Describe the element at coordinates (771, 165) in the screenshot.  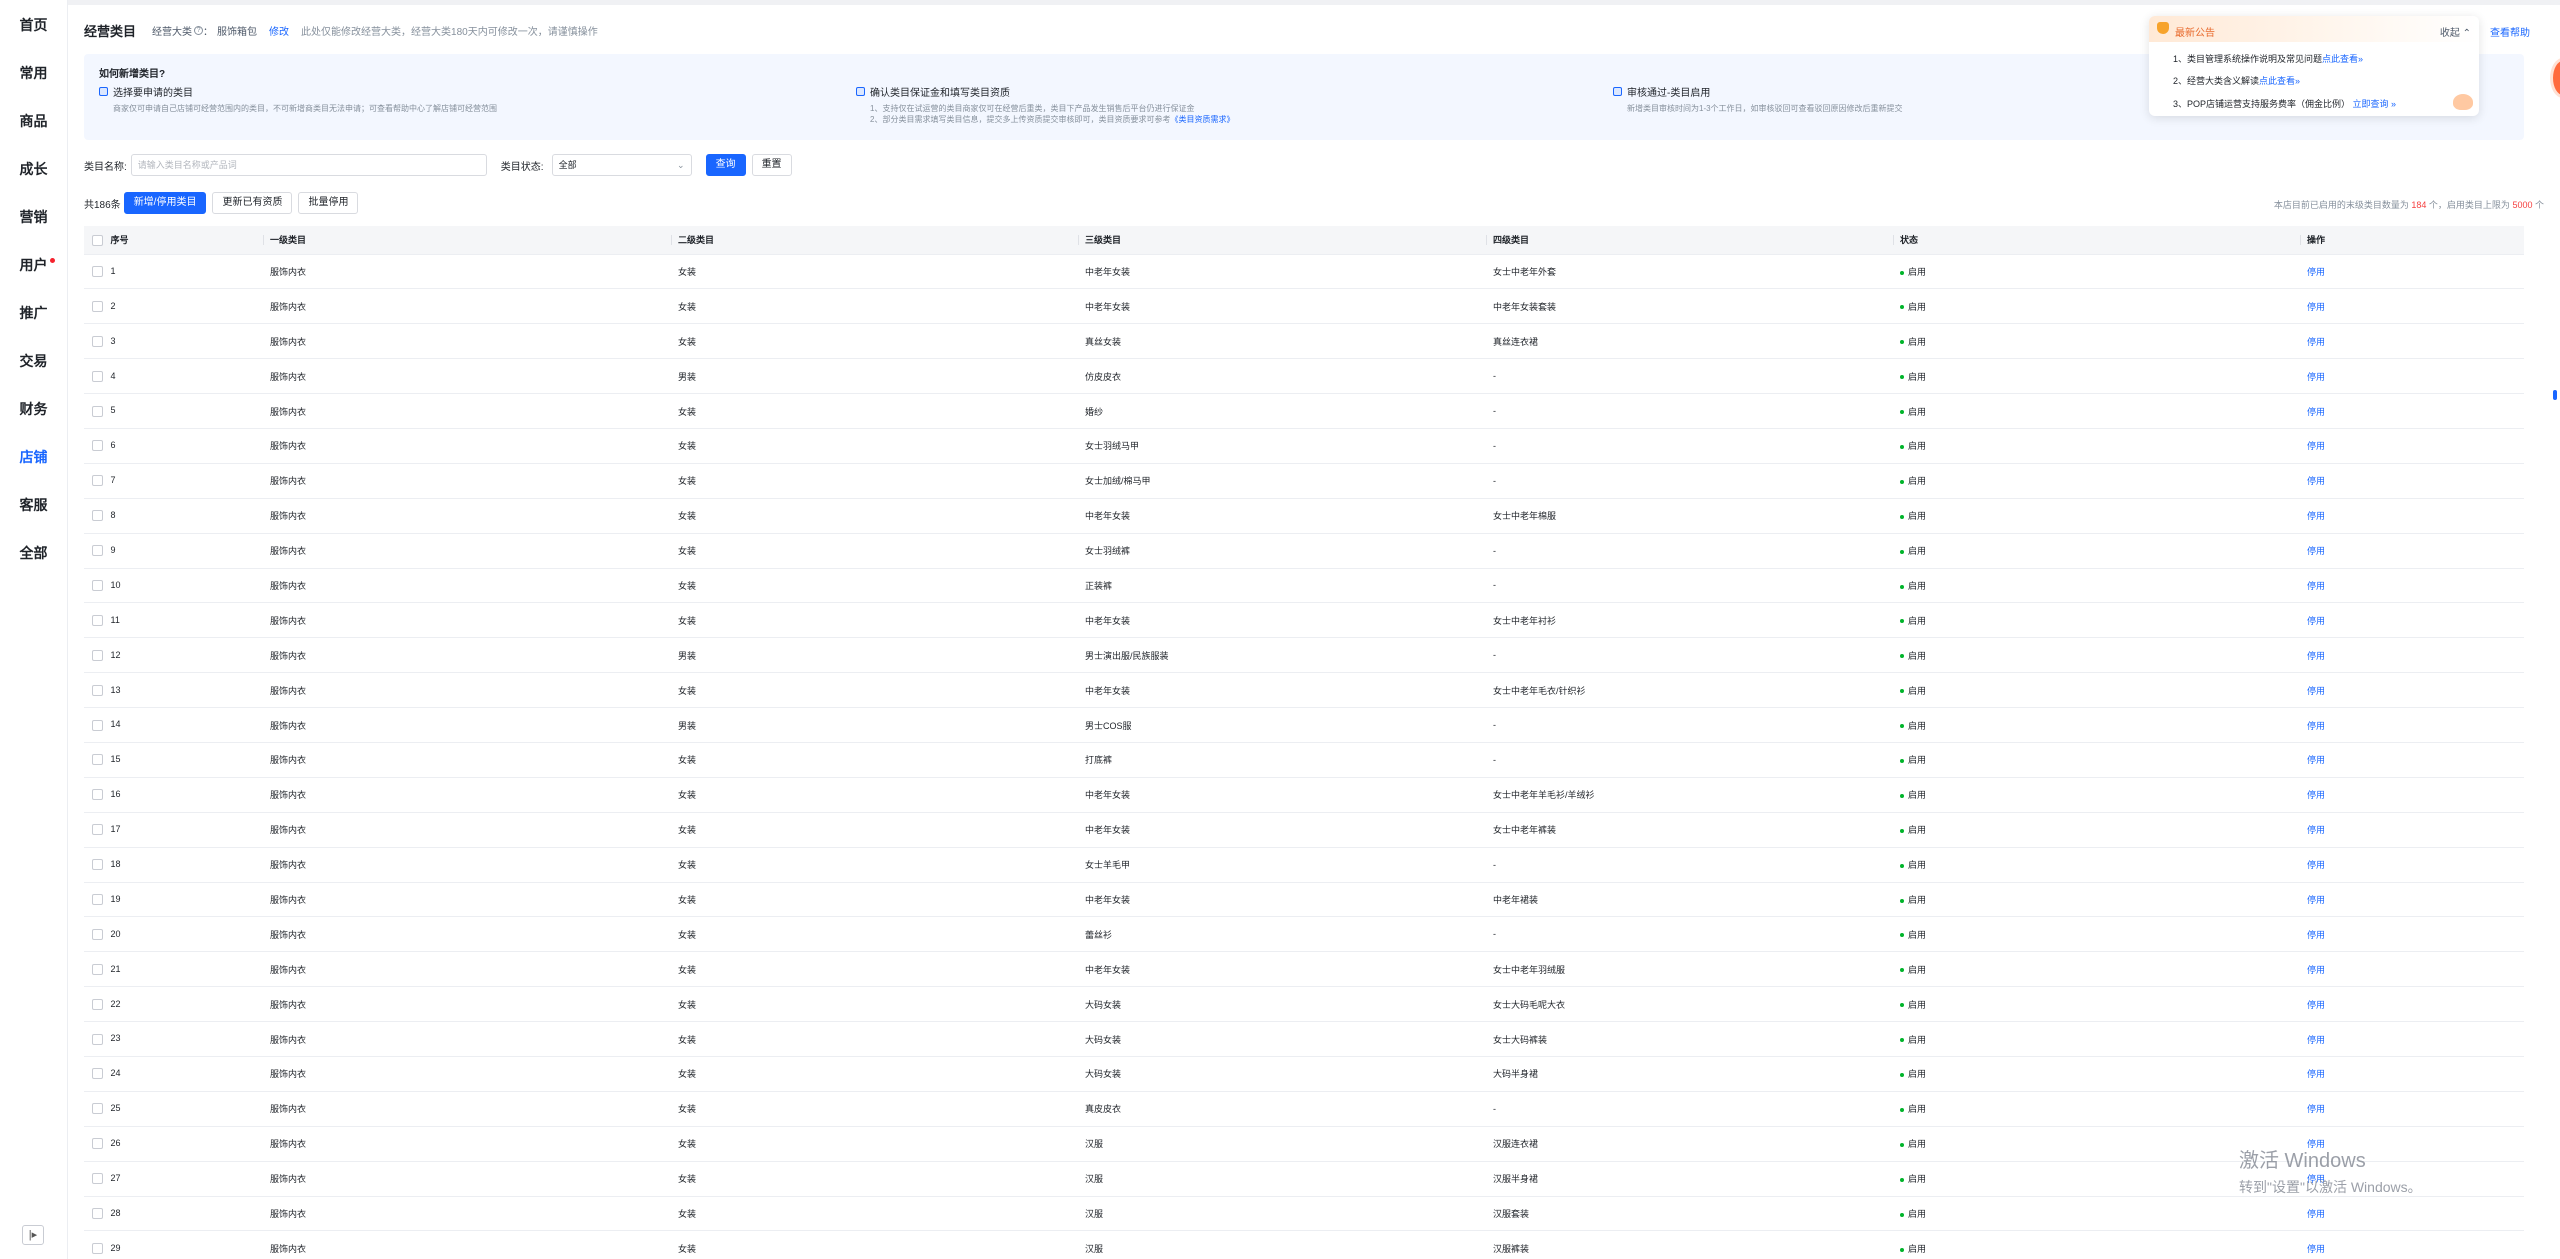
I see `reset-button: 重置` at that location.